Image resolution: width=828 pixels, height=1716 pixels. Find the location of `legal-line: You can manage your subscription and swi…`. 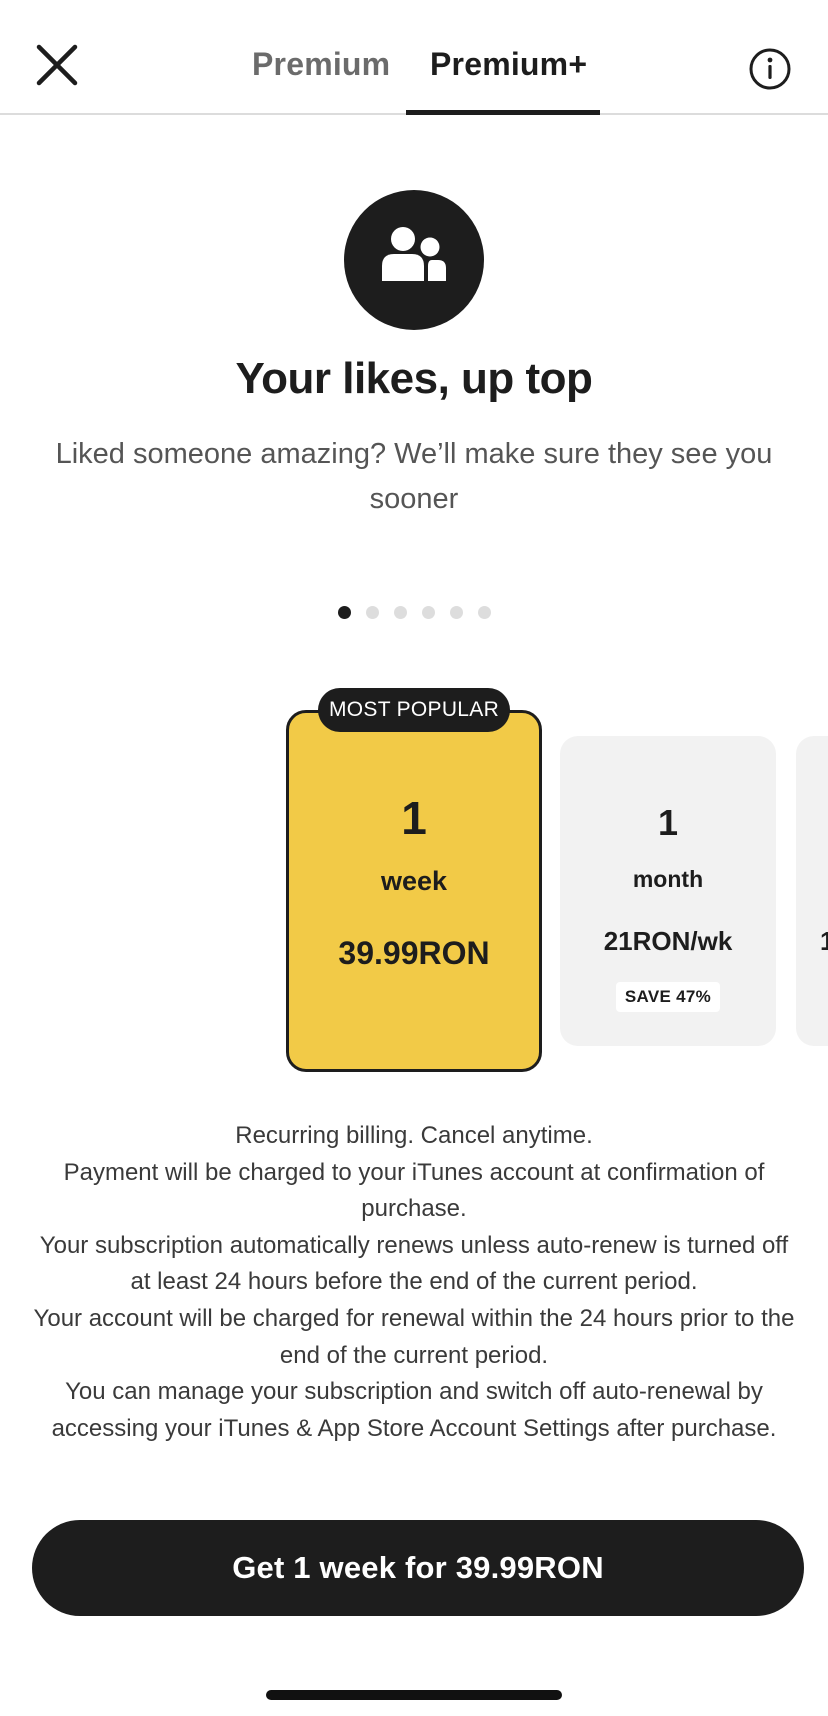

legal-line: You can manage your subscription and swi… is located at coordinates (414, 1410).